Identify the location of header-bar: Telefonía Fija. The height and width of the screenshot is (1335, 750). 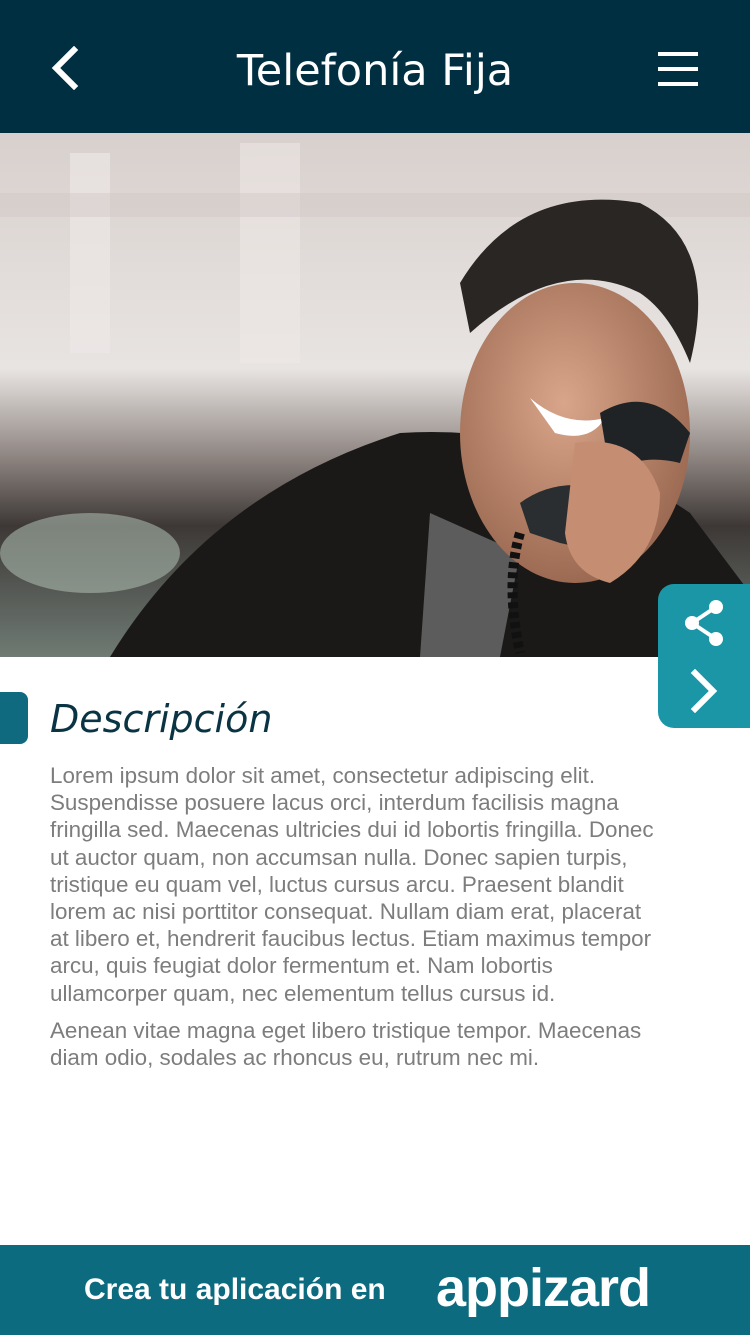
(375, 66).